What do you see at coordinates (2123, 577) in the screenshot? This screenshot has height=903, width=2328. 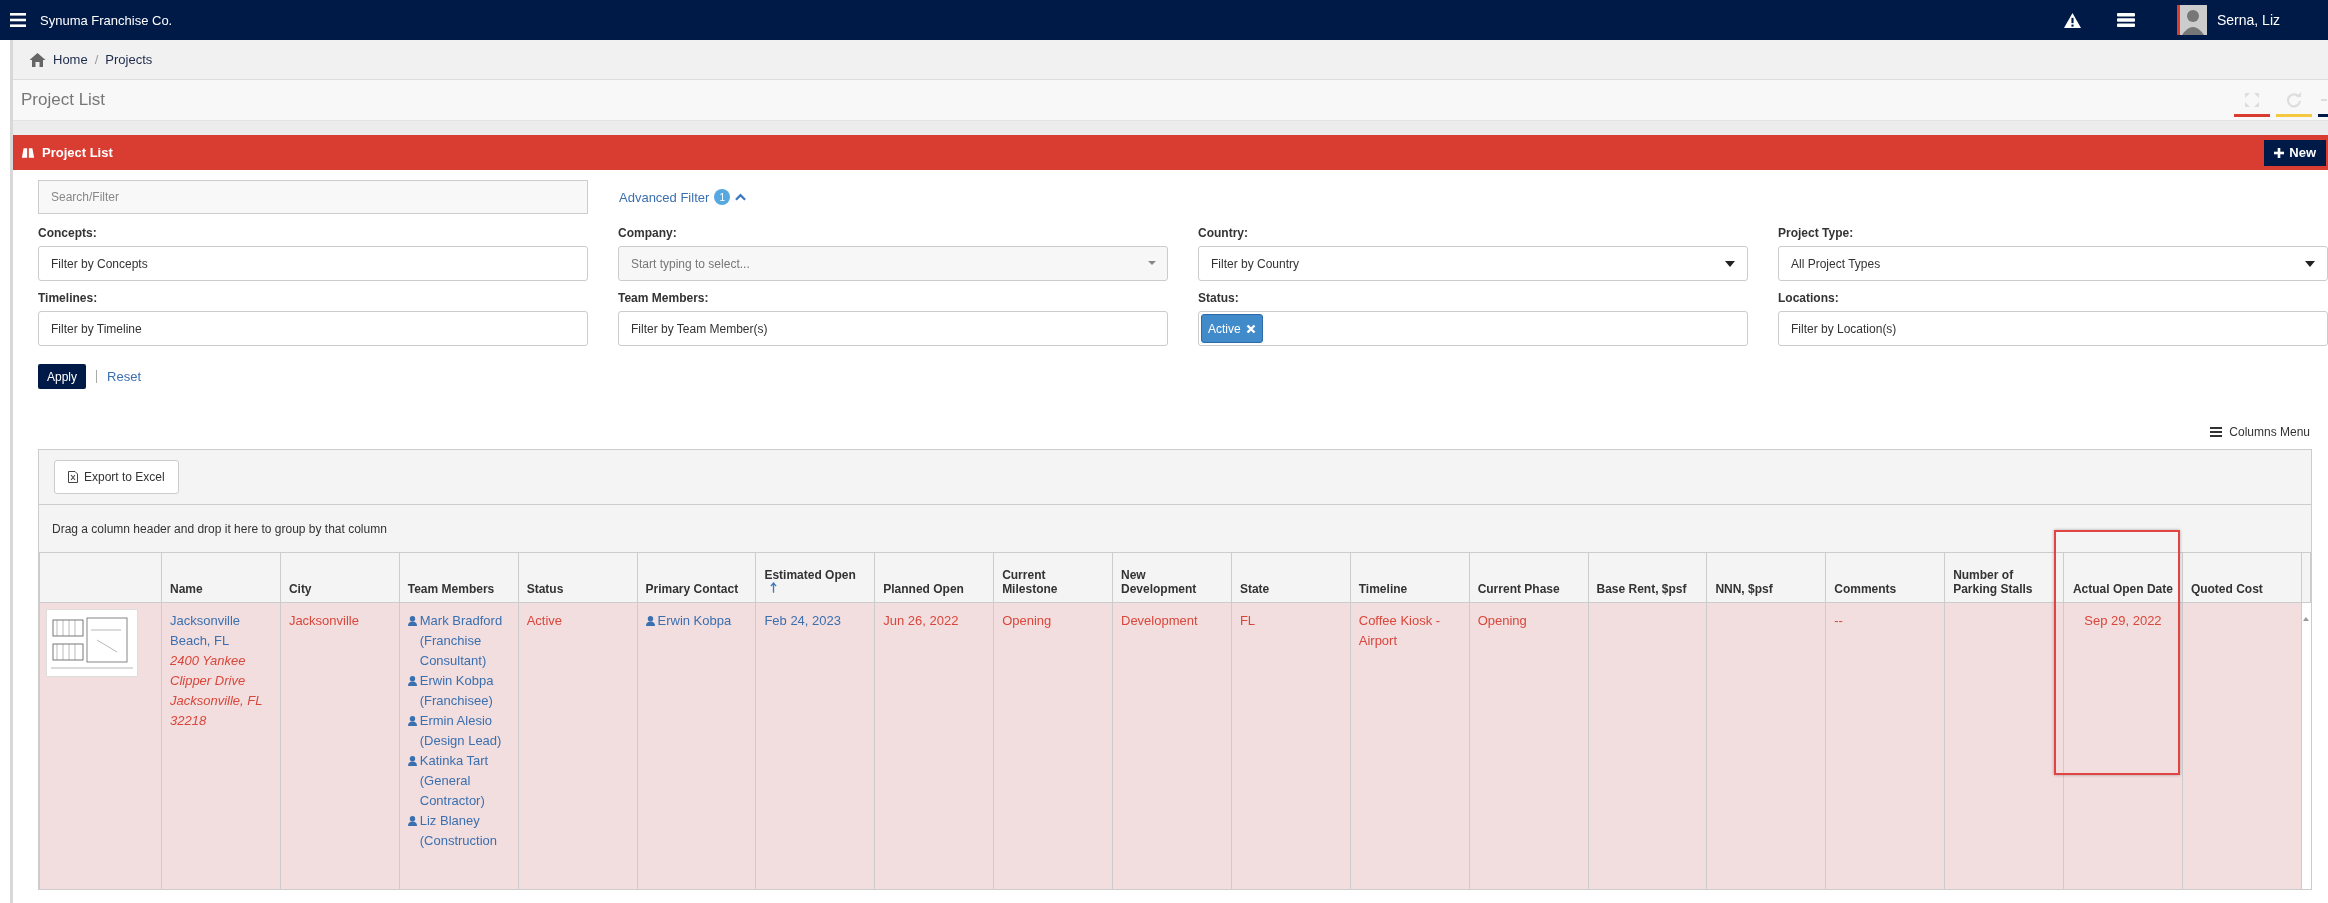 I see `column-header: Actual Open Date` at bounding box center [2123, 577].